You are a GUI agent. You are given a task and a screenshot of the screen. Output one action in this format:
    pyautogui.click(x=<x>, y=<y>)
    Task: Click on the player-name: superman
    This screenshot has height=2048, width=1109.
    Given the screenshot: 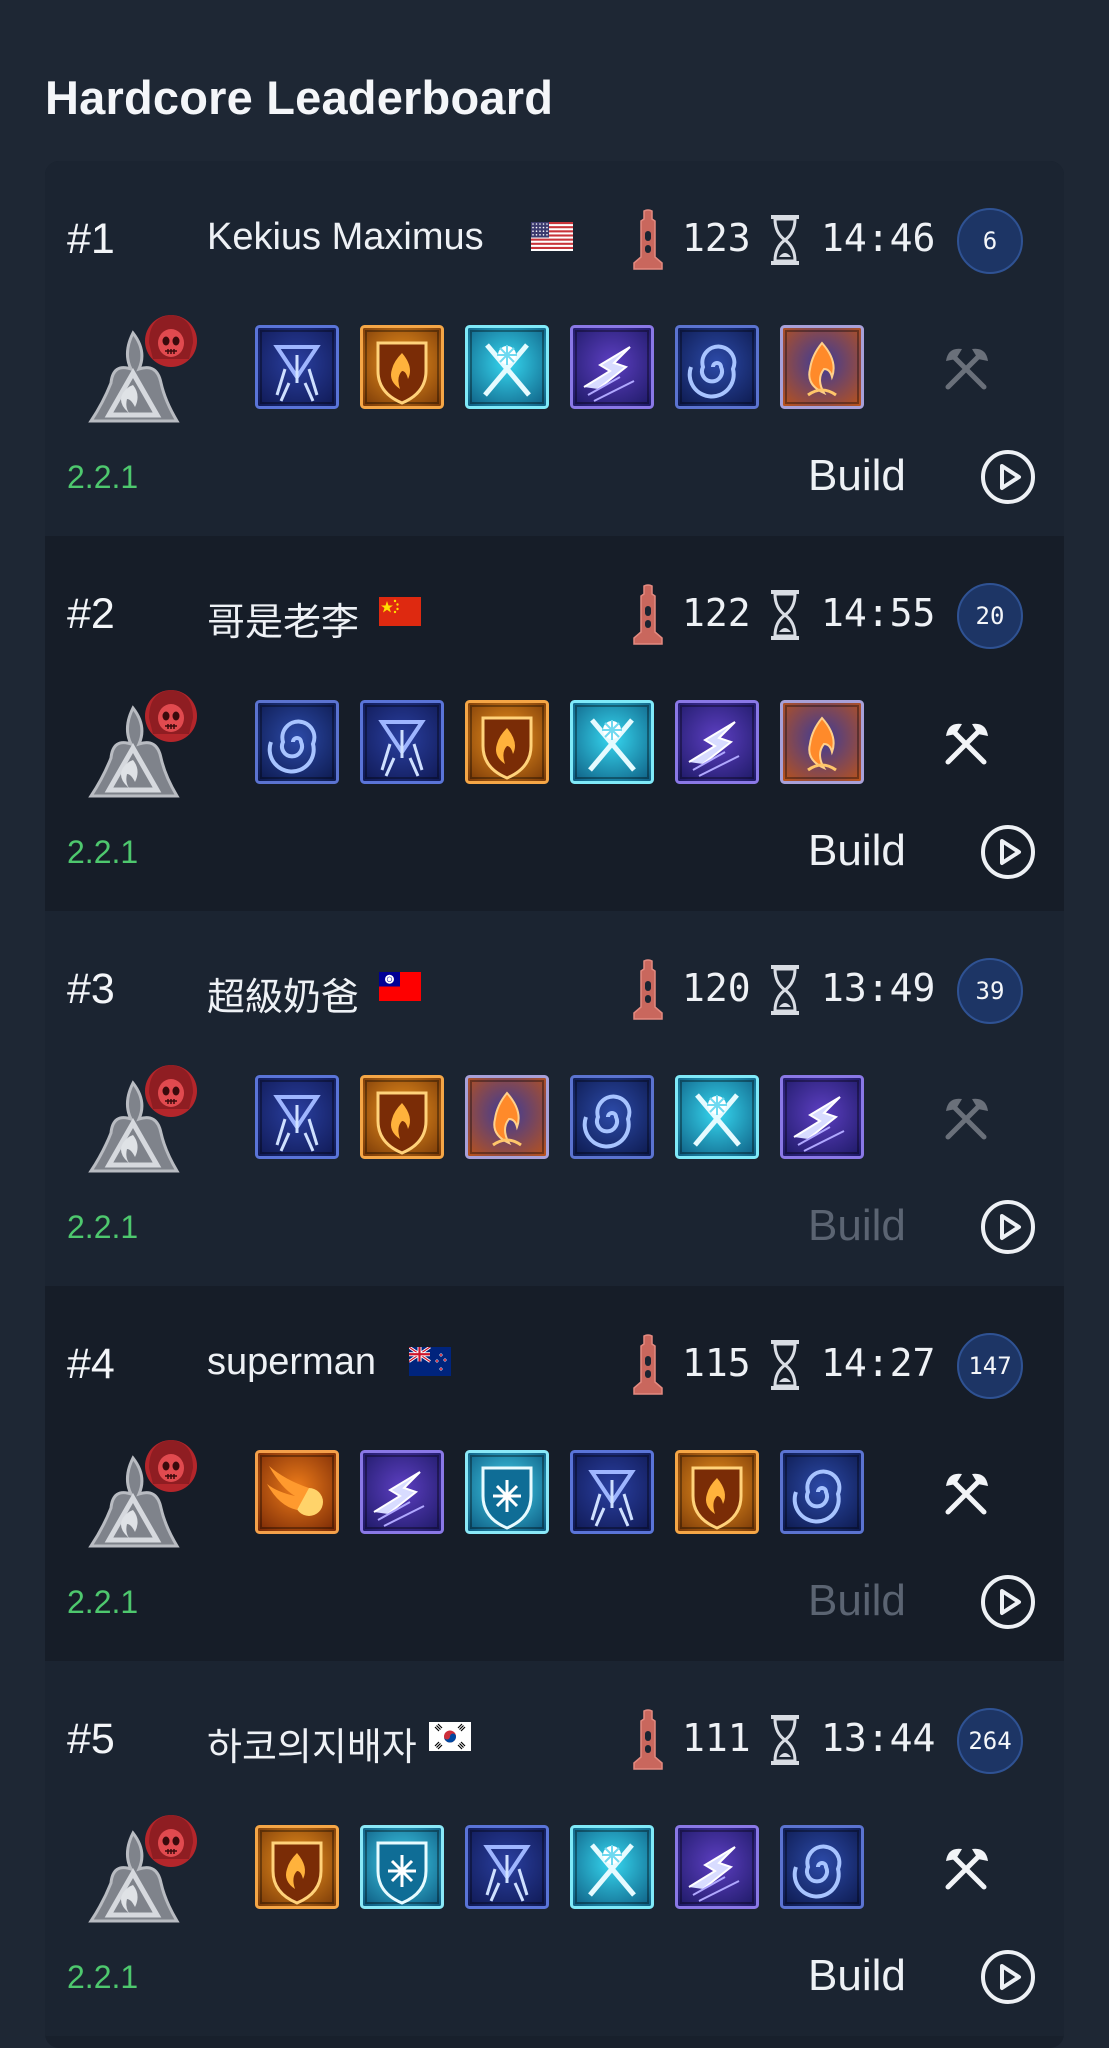 What is the action you would take?
    pyautogui.click(x=291, y=1362)
    